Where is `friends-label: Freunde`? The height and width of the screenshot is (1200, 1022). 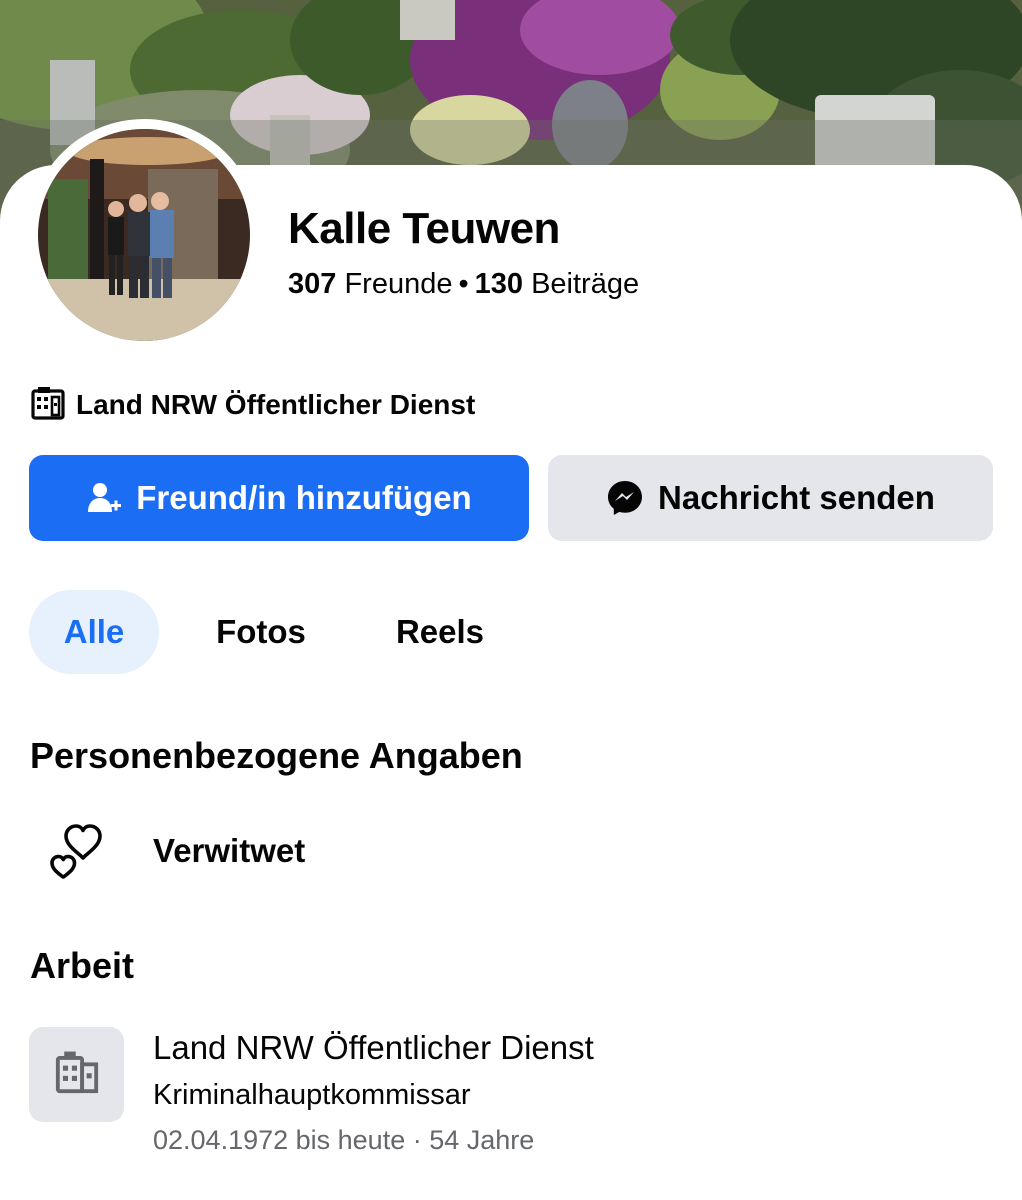
friends-label: Freunde is located at coordinates (398, 284).